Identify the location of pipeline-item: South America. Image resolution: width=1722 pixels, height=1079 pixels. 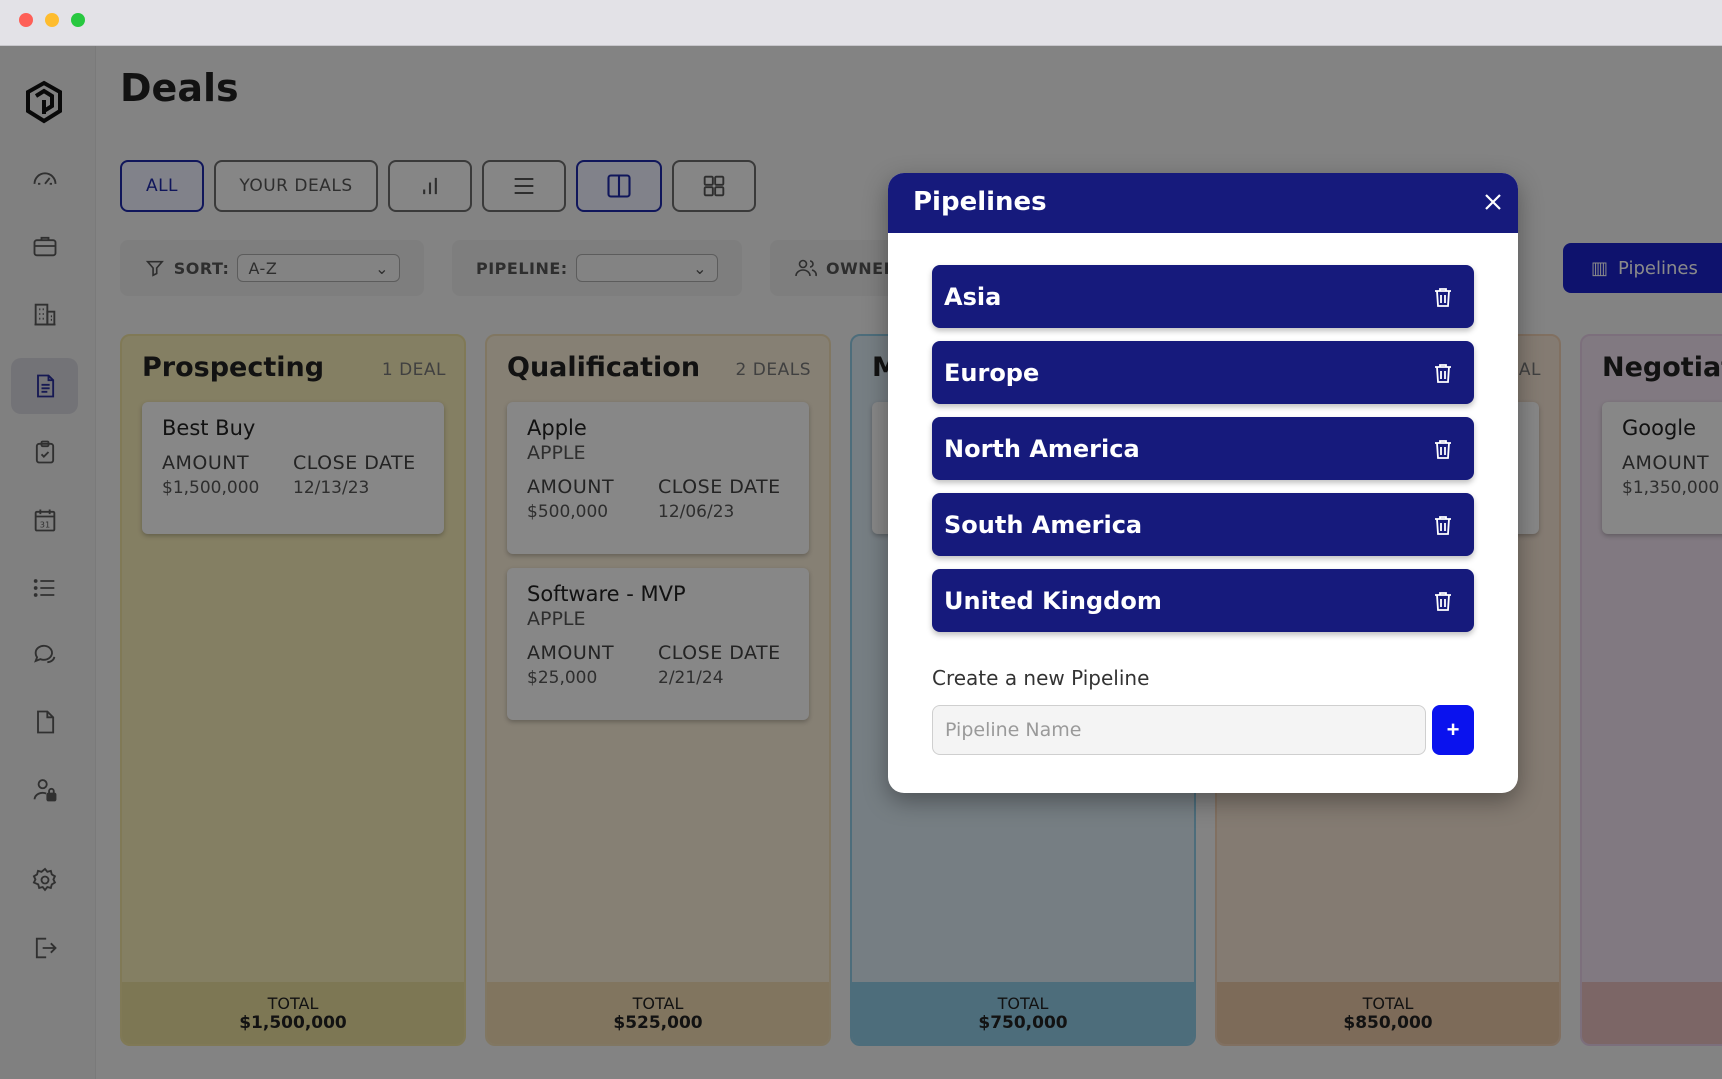
(1203, 524).